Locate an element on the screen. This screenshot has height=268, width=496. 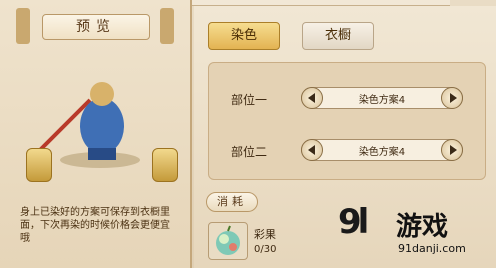
fruit-icon is located at coordinates (228, 240).